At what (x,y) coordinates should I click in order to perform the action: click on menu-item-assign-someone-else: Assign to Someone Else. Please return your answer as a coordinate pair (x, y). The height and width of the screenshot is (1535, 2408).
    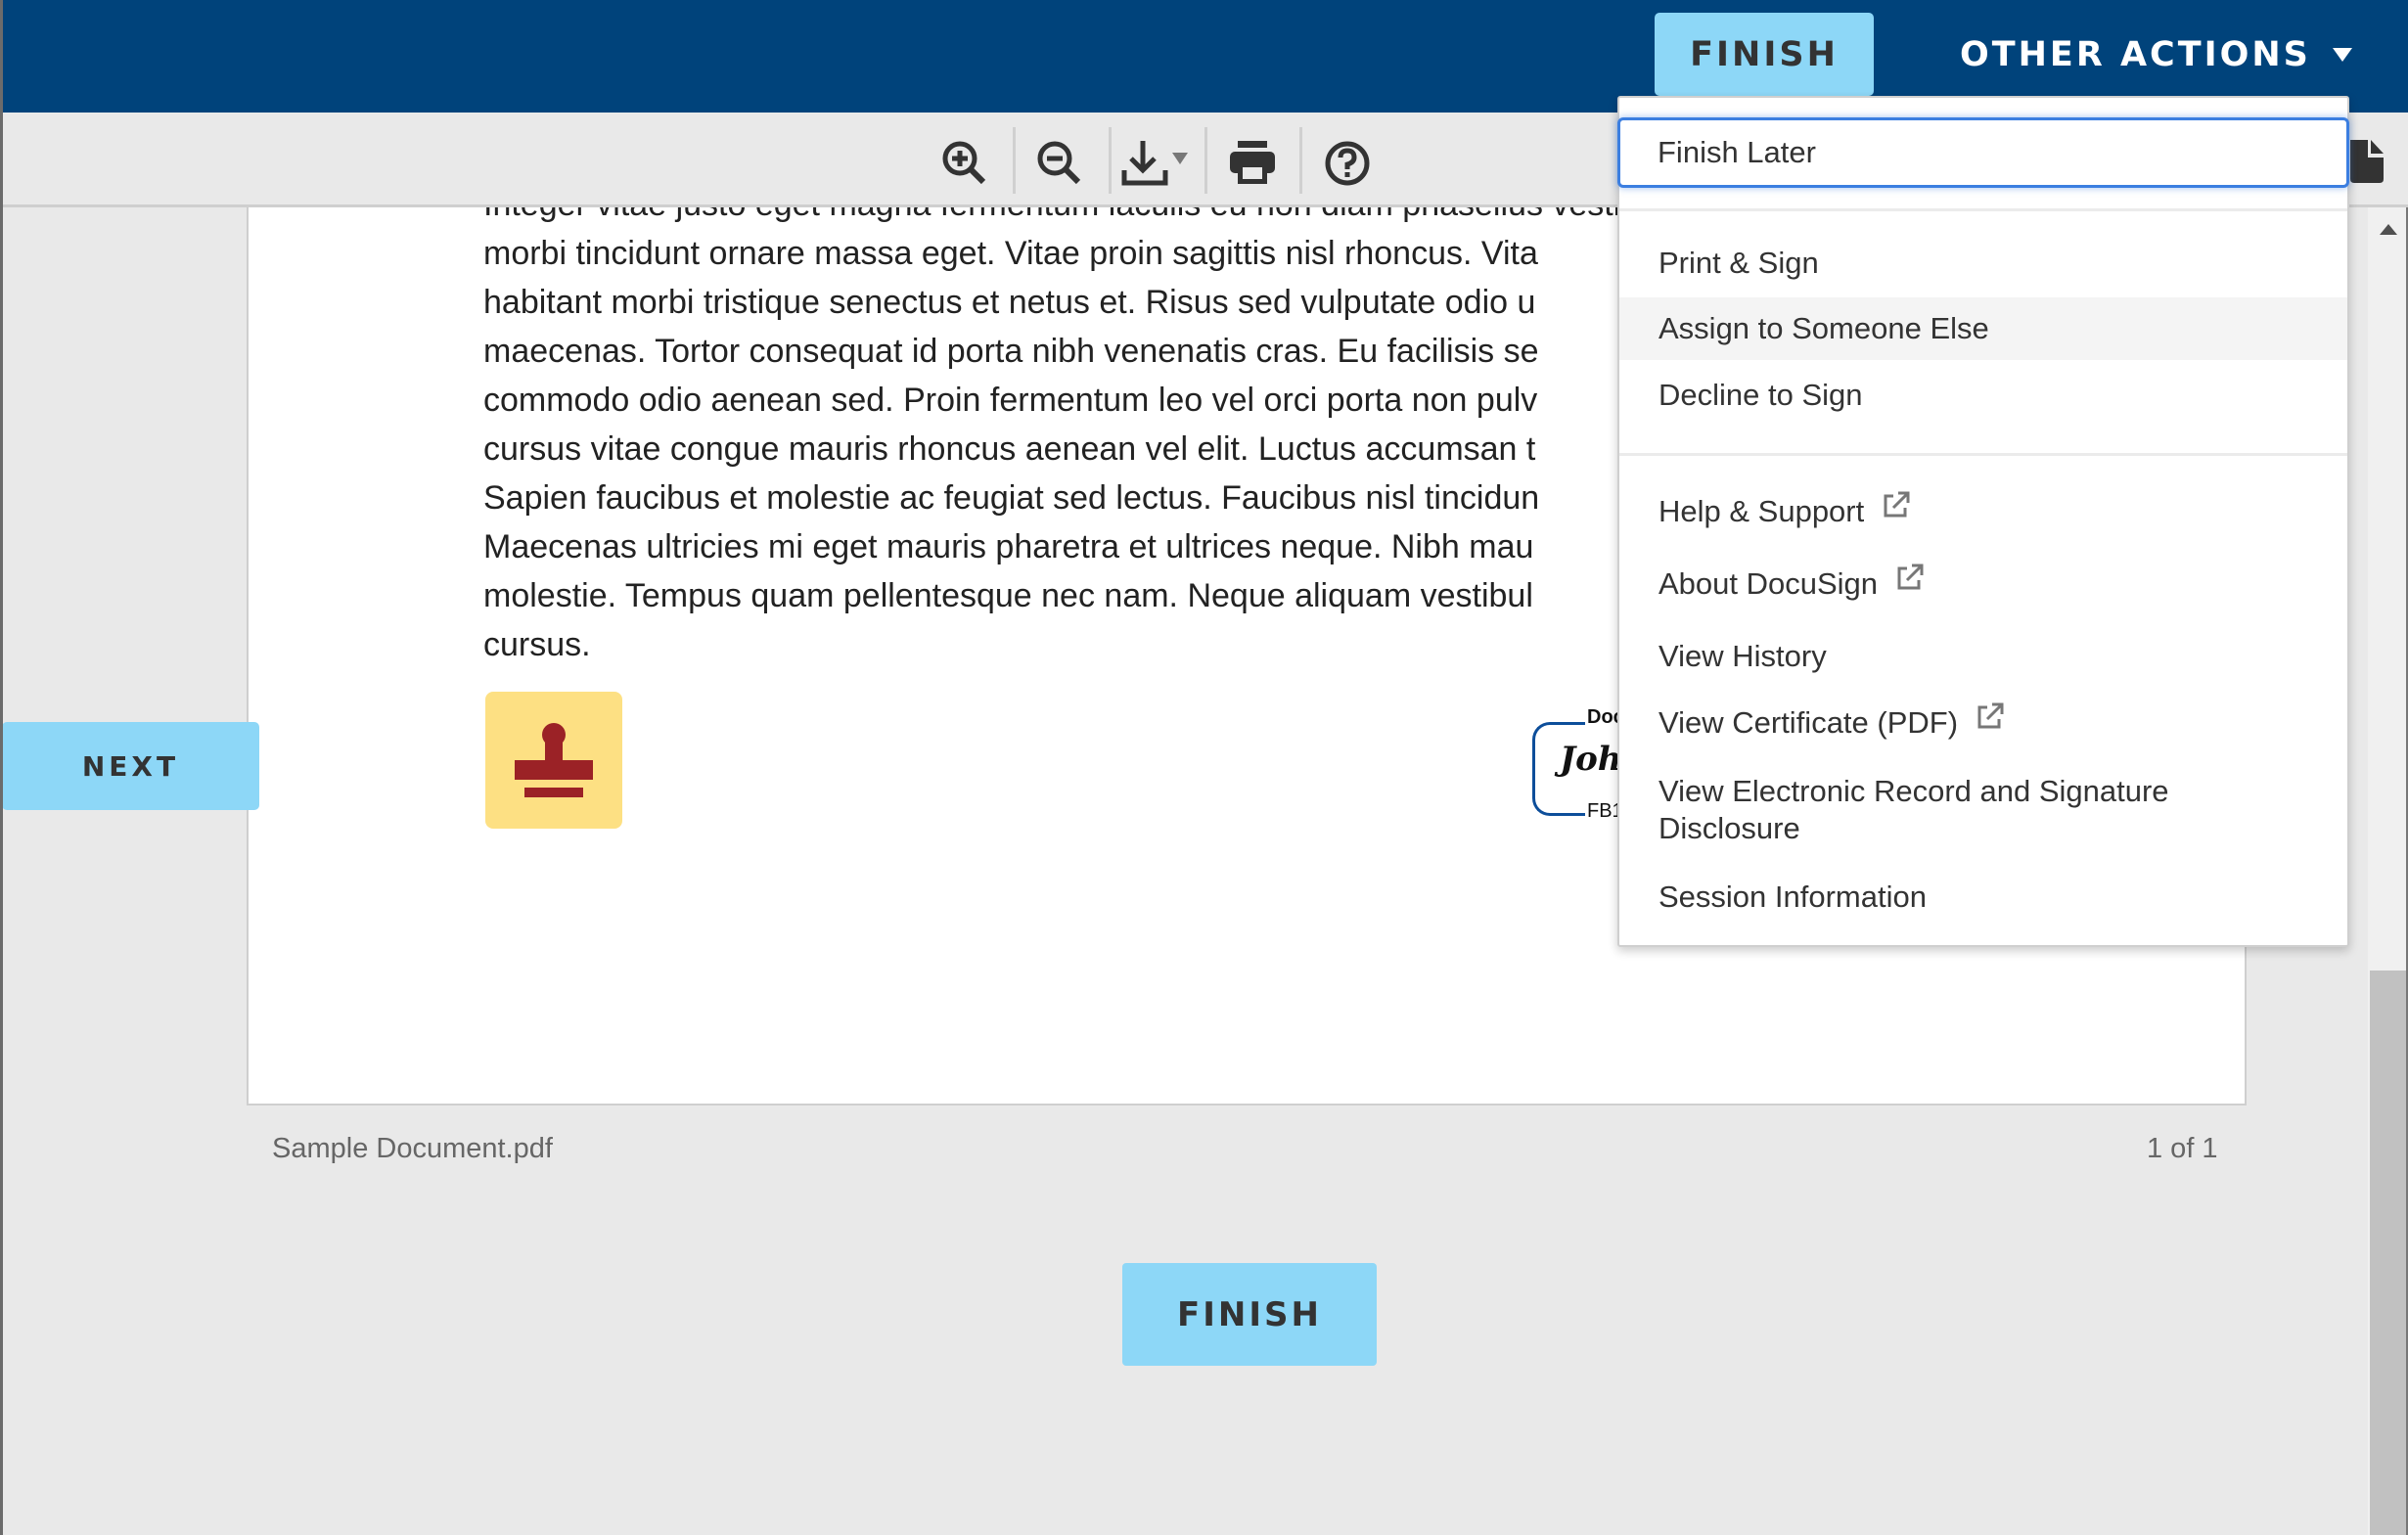
    Looking at the image, I should click on (1983, 328).